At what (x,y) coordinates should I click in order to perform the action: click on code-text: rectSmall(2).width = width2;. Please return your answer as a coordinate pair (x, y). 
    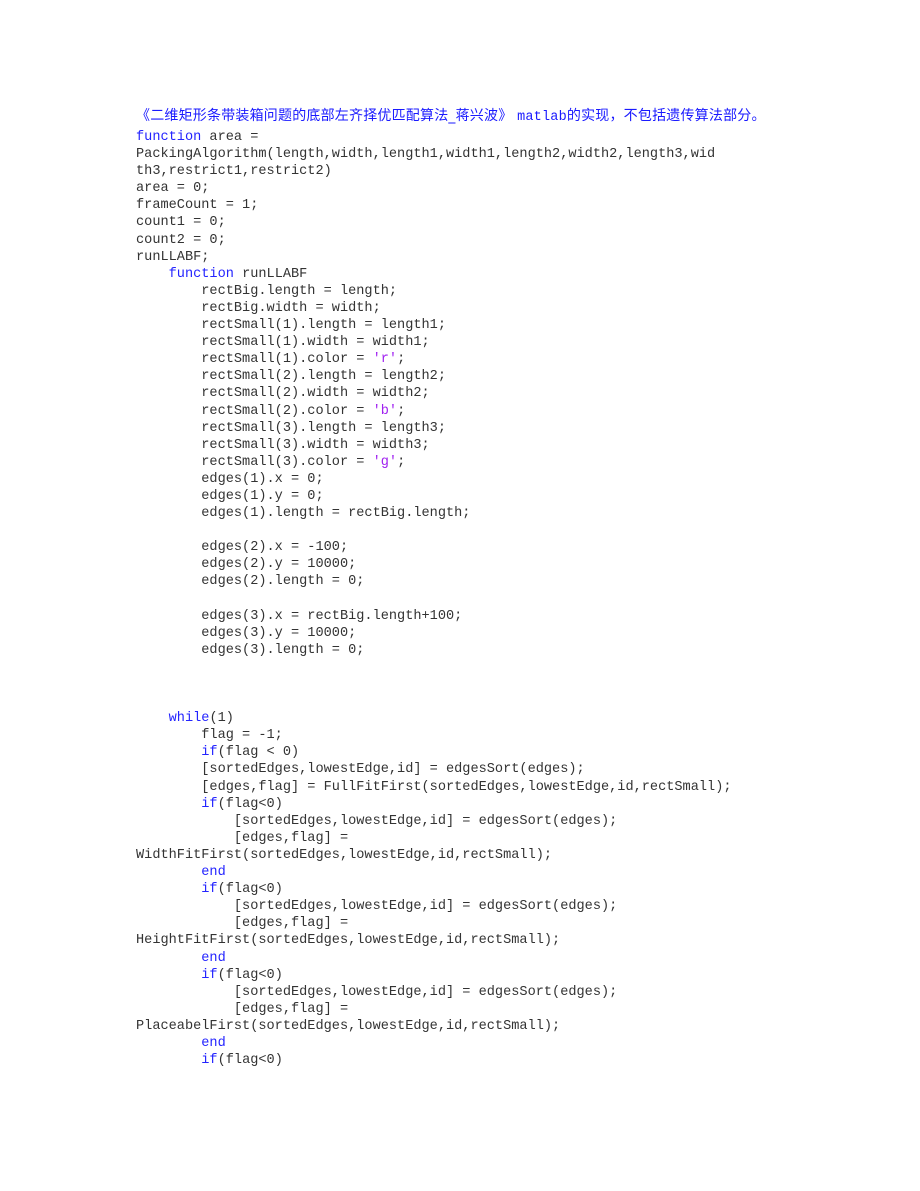
    Looking at the image, I should click on (283, 394).